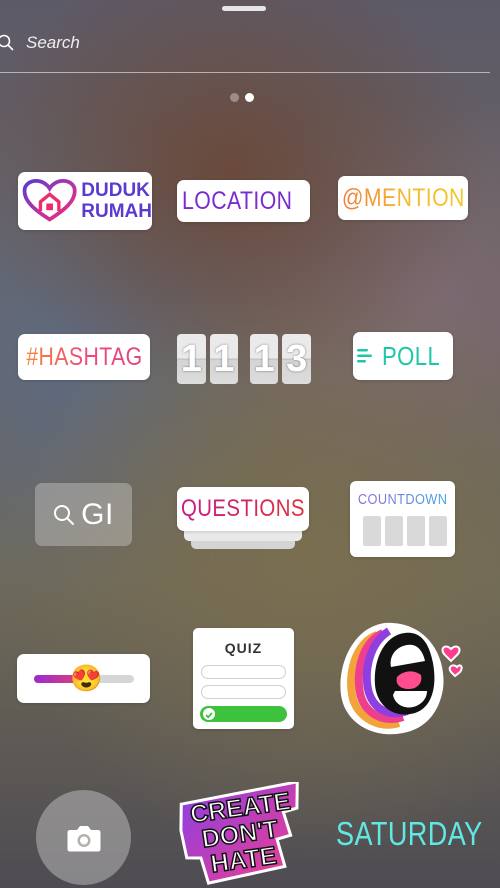 Image resolution: width=500 pixels, height=888 pixels. Describe the element at coordinates (410, 355) in the screenshot. I see `poll-label: POLL` at that location.